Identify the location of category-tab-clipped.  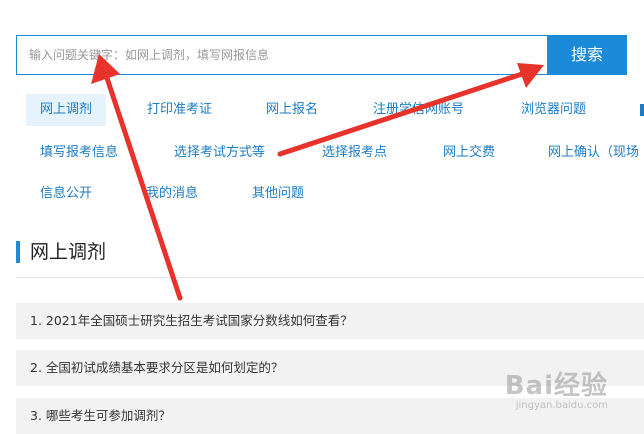
(642, 110).